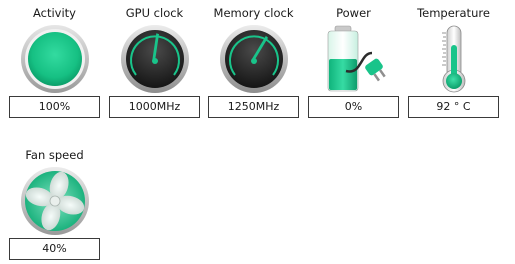 This screenshot has width=515, height=264. What do you see at coordinates (54, 13) in the screenshot?
I see `activity-label: Activity` at bounding box center [54, 13].